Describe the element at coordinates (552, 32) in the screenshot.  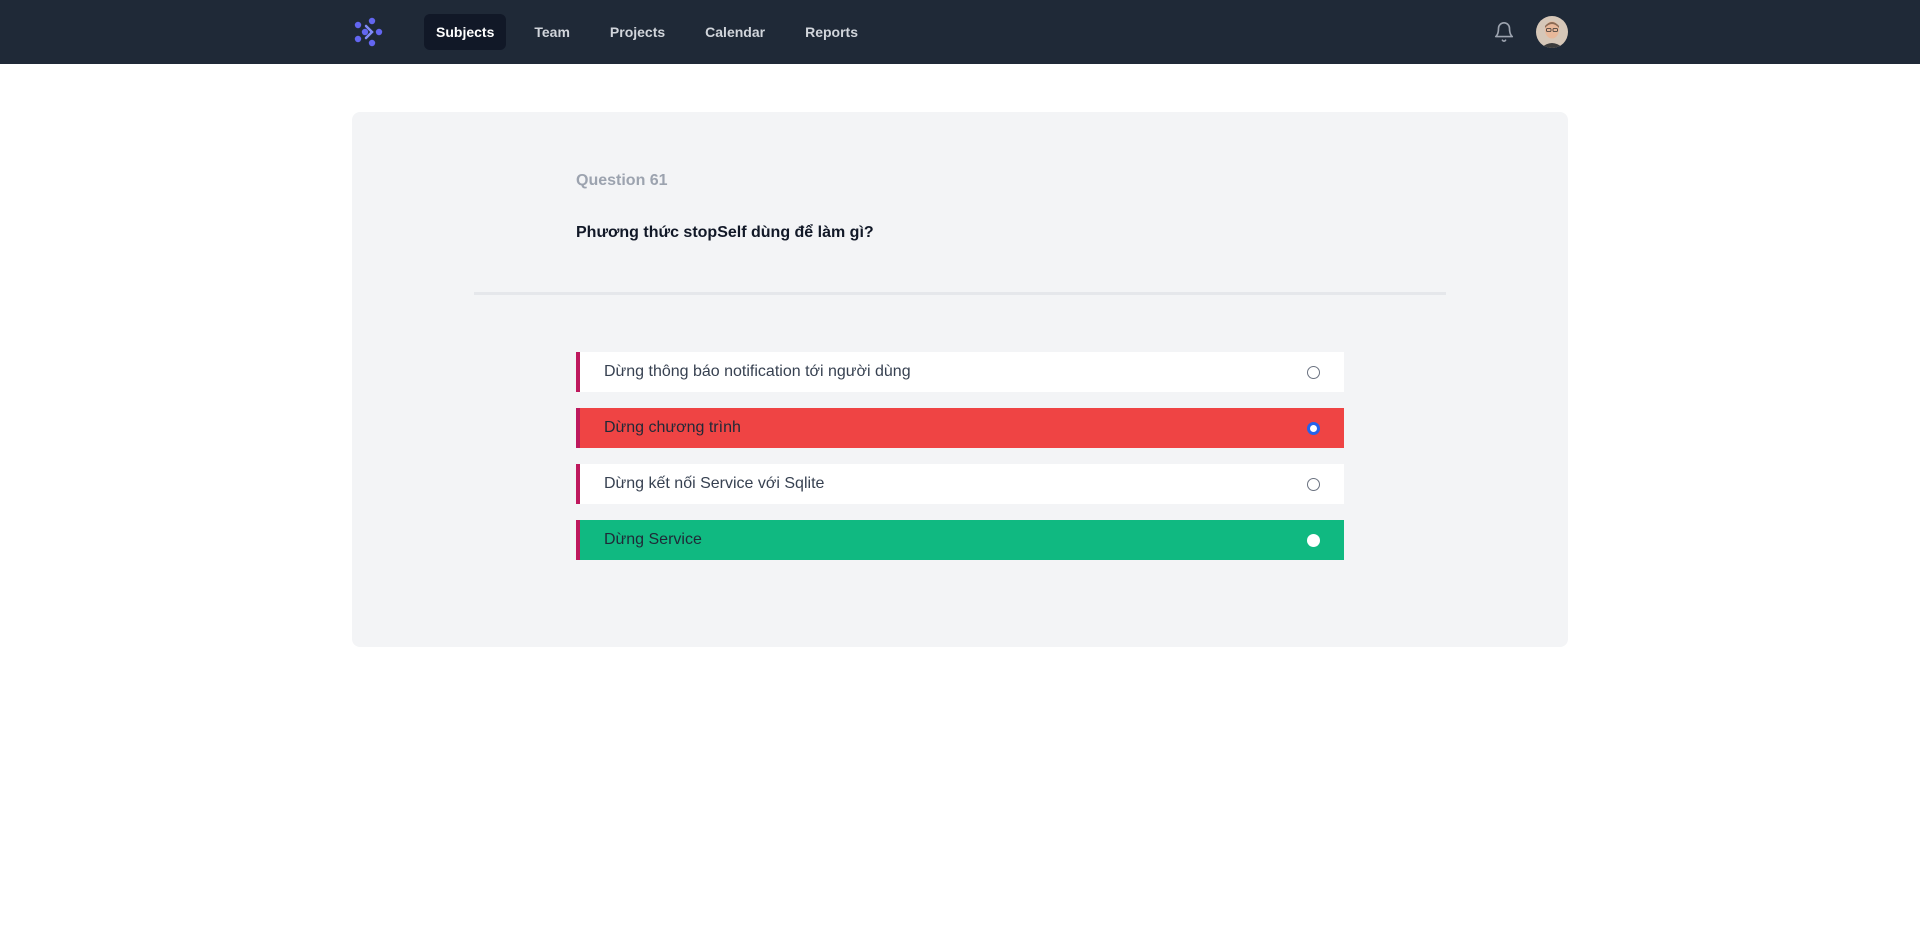
I see `nav-team: Team` at that location.